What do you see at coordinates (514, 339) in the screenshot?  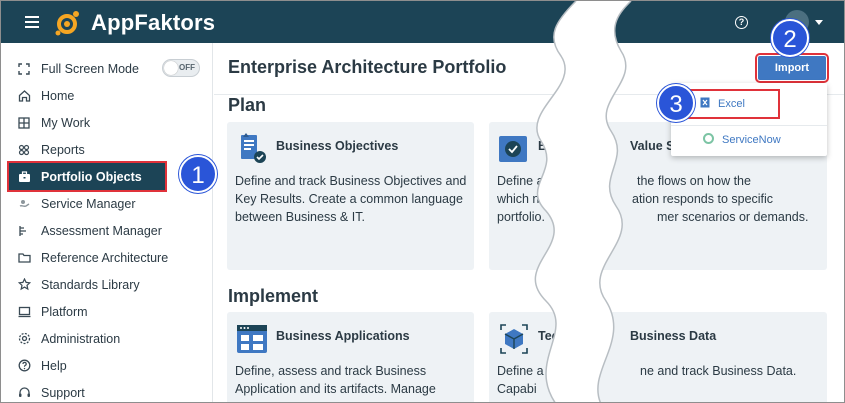 I see `technology-cube-icon` at bounding box center [514, 339].